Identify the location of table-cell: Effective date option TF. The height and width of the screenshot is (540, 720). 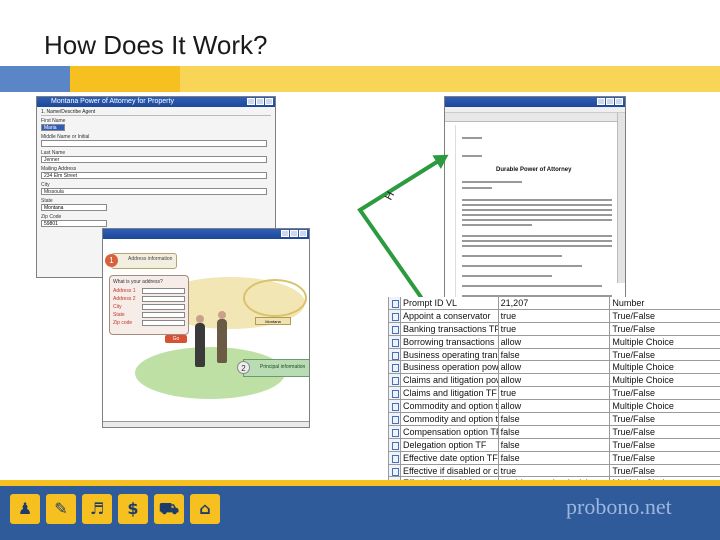
(450, 457).